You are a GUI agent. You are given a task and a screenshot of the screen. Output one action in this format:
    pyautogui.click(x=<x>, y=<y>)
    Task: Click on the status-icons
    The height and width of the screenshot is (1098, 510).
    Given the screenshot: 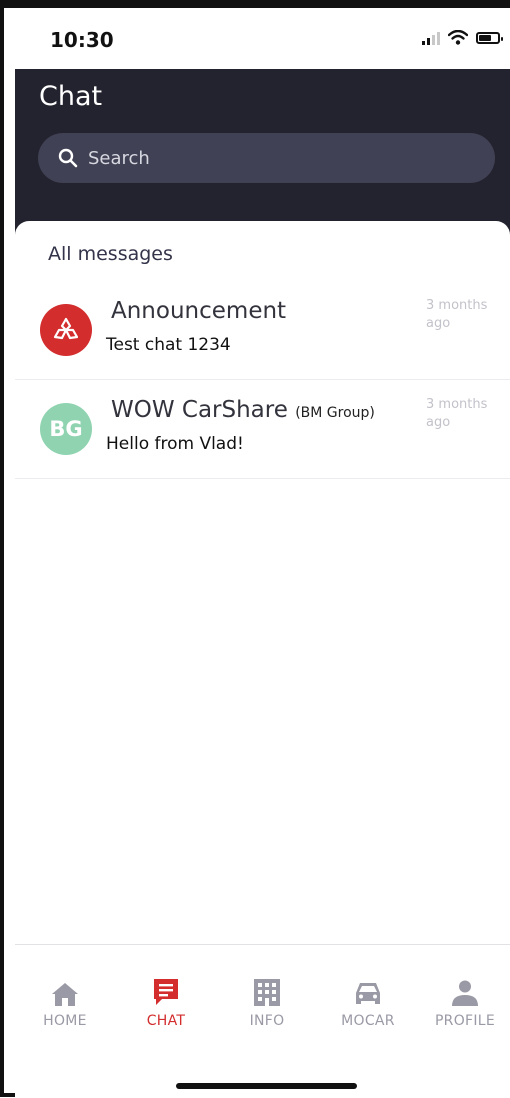 What is the action you would take?
    pyautogui.click(x=462, y=37)
    